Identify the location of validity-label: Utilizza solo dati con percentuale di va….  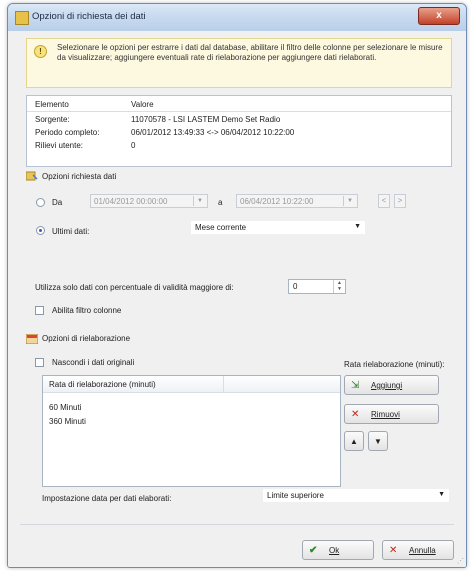
(134, 287).